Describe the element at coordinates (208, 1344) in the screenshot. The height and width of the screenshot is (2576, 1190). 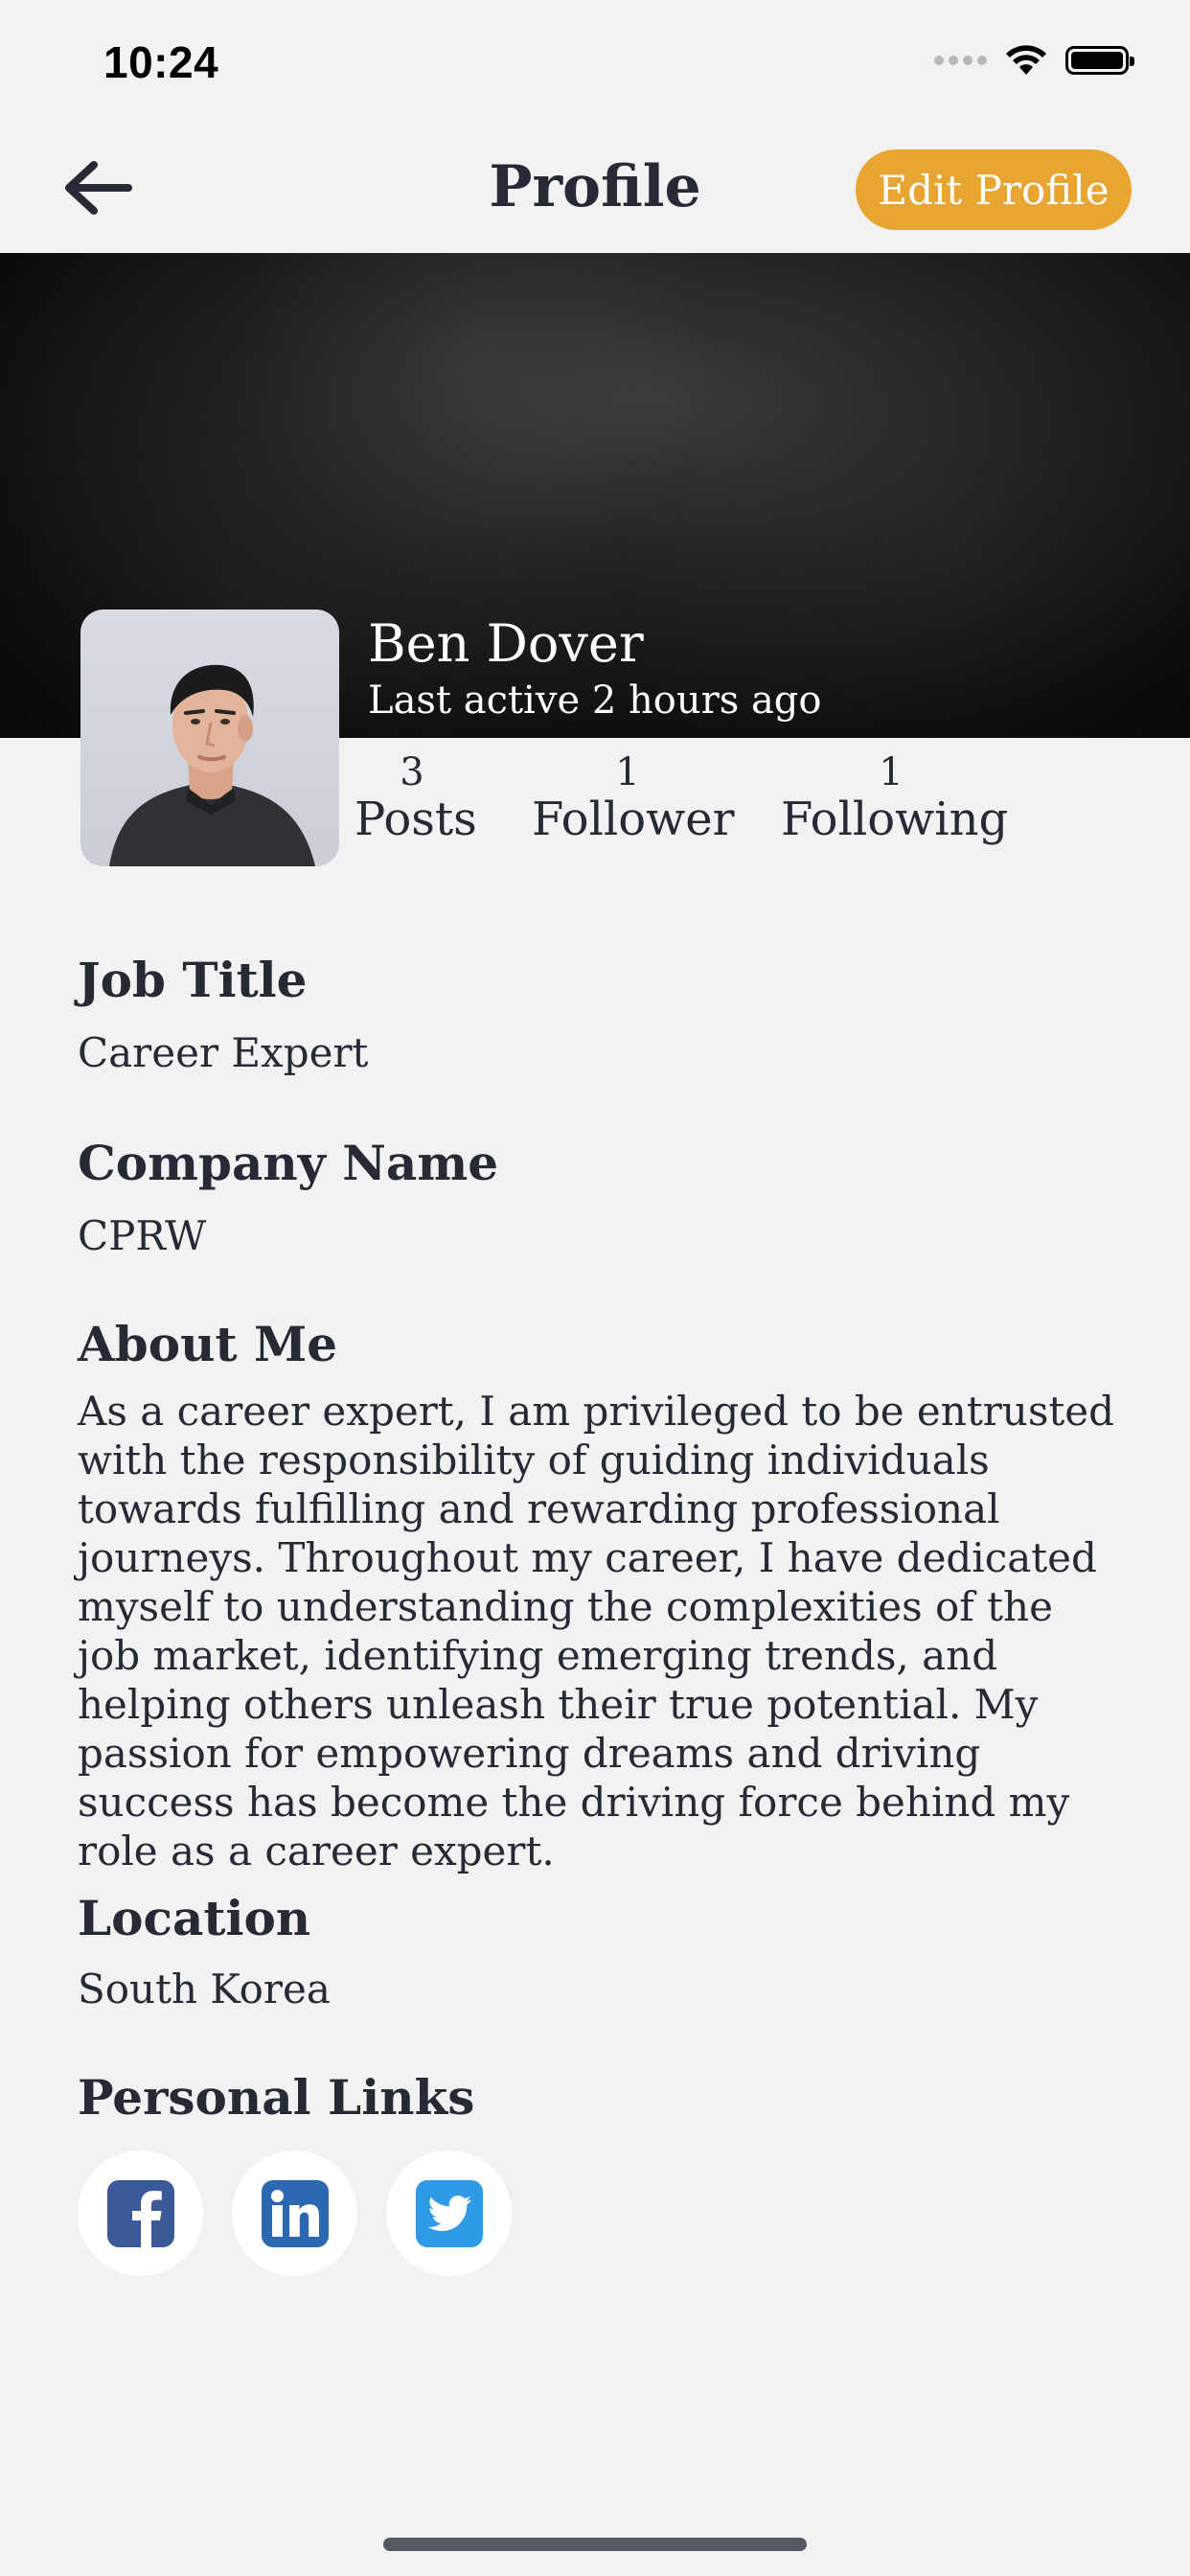
I see `section-title: About Me` at that location.